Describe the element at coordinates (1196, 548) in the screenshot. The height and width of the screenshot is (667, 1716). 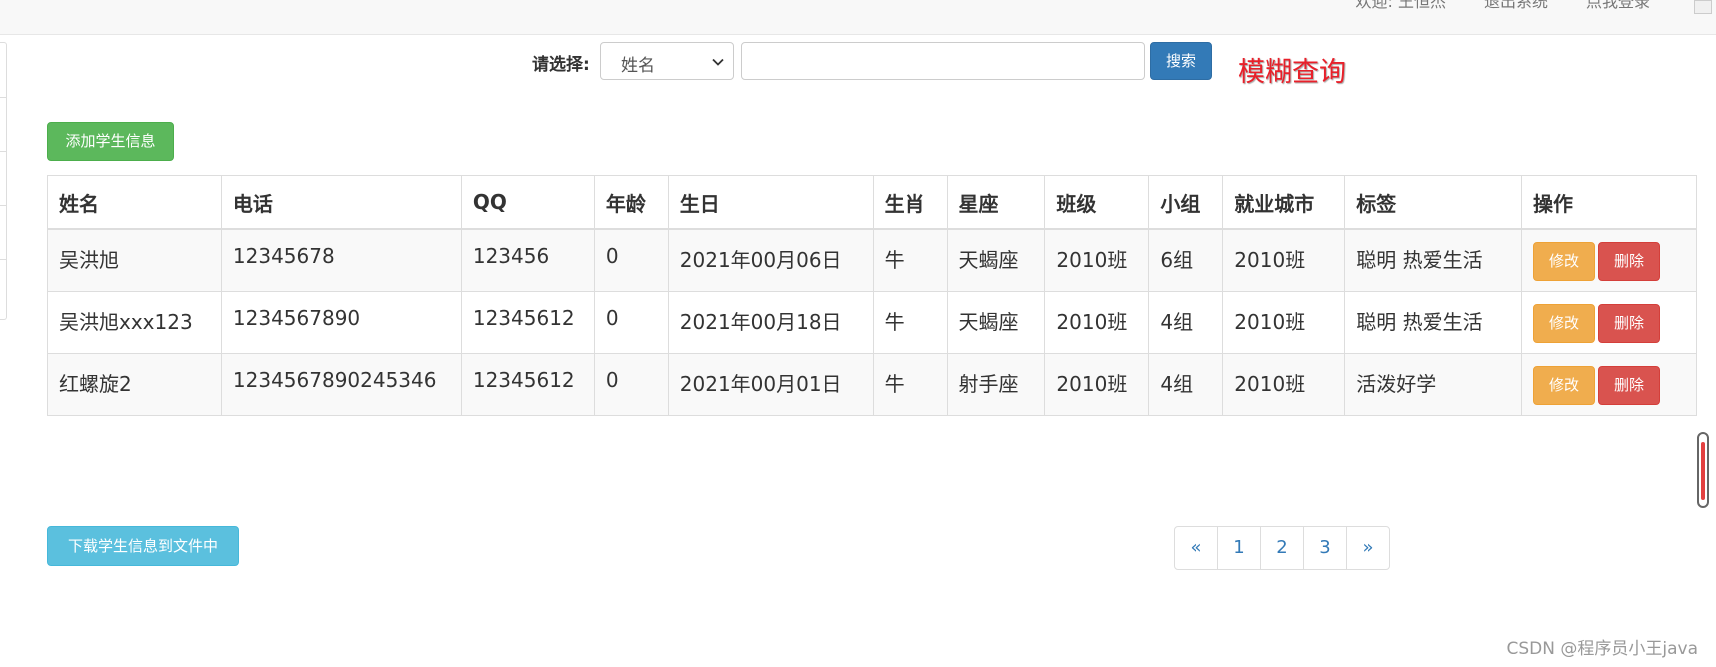
I see `pagination-prev: «` at that location.